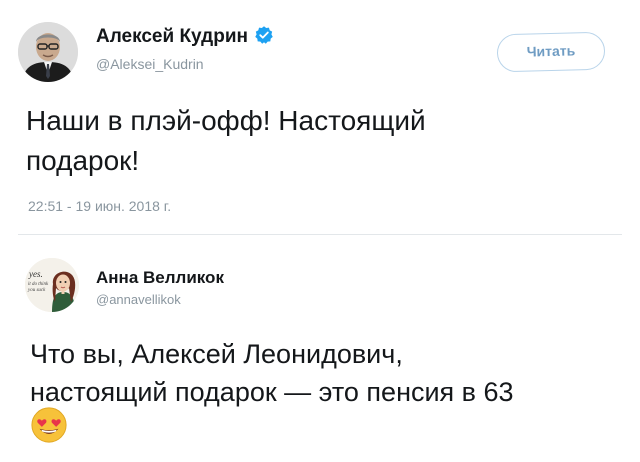 The image size is (640, 462). Describe the element at coordinates (36, 290) in the screenshot. I see `svg-text: you suck` at that location.